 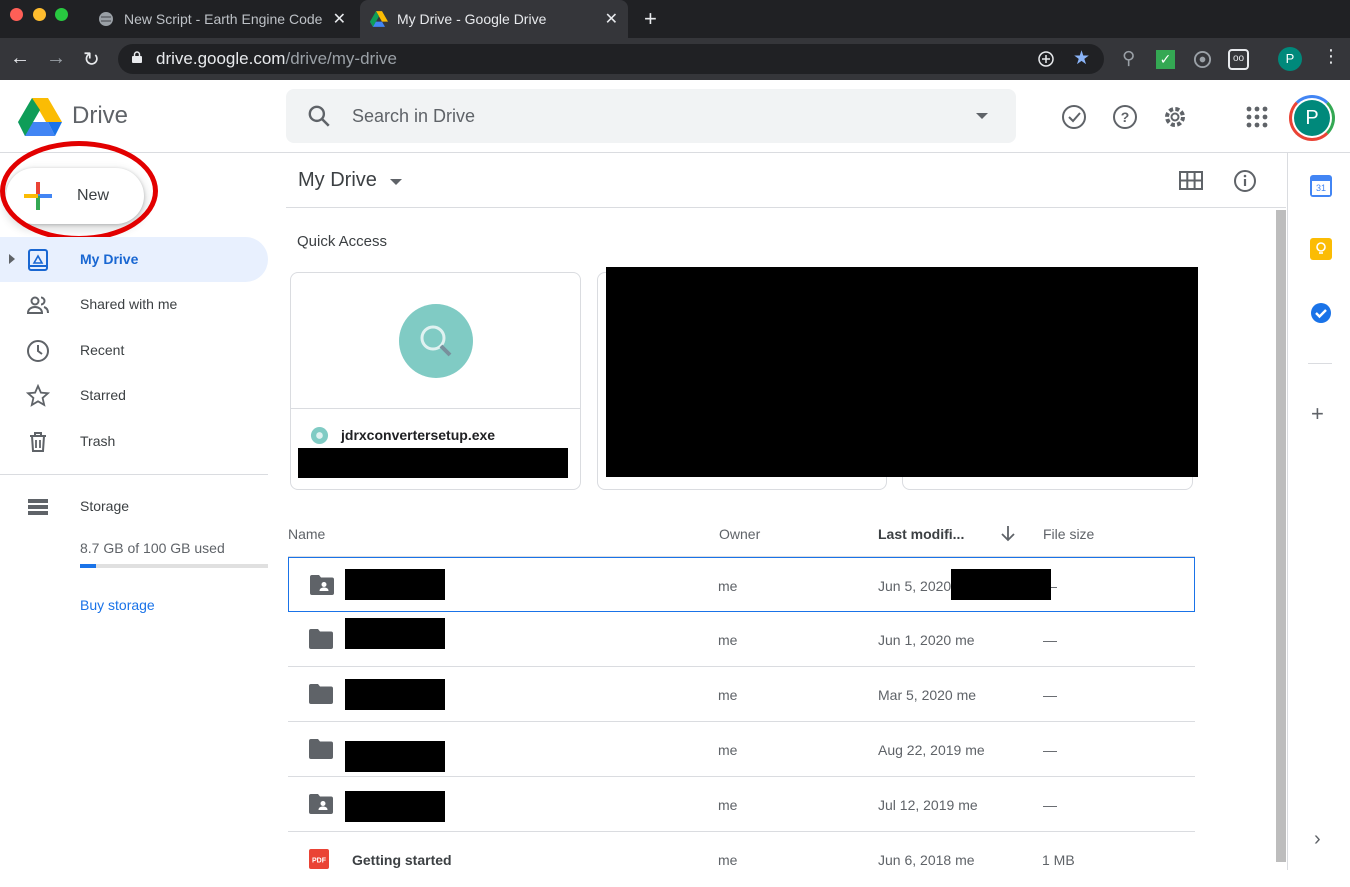 What do you see at coordinates (1257, 117) in the screenshot?
I see `apps-grid-icon` at bounding box center [1257, 117].